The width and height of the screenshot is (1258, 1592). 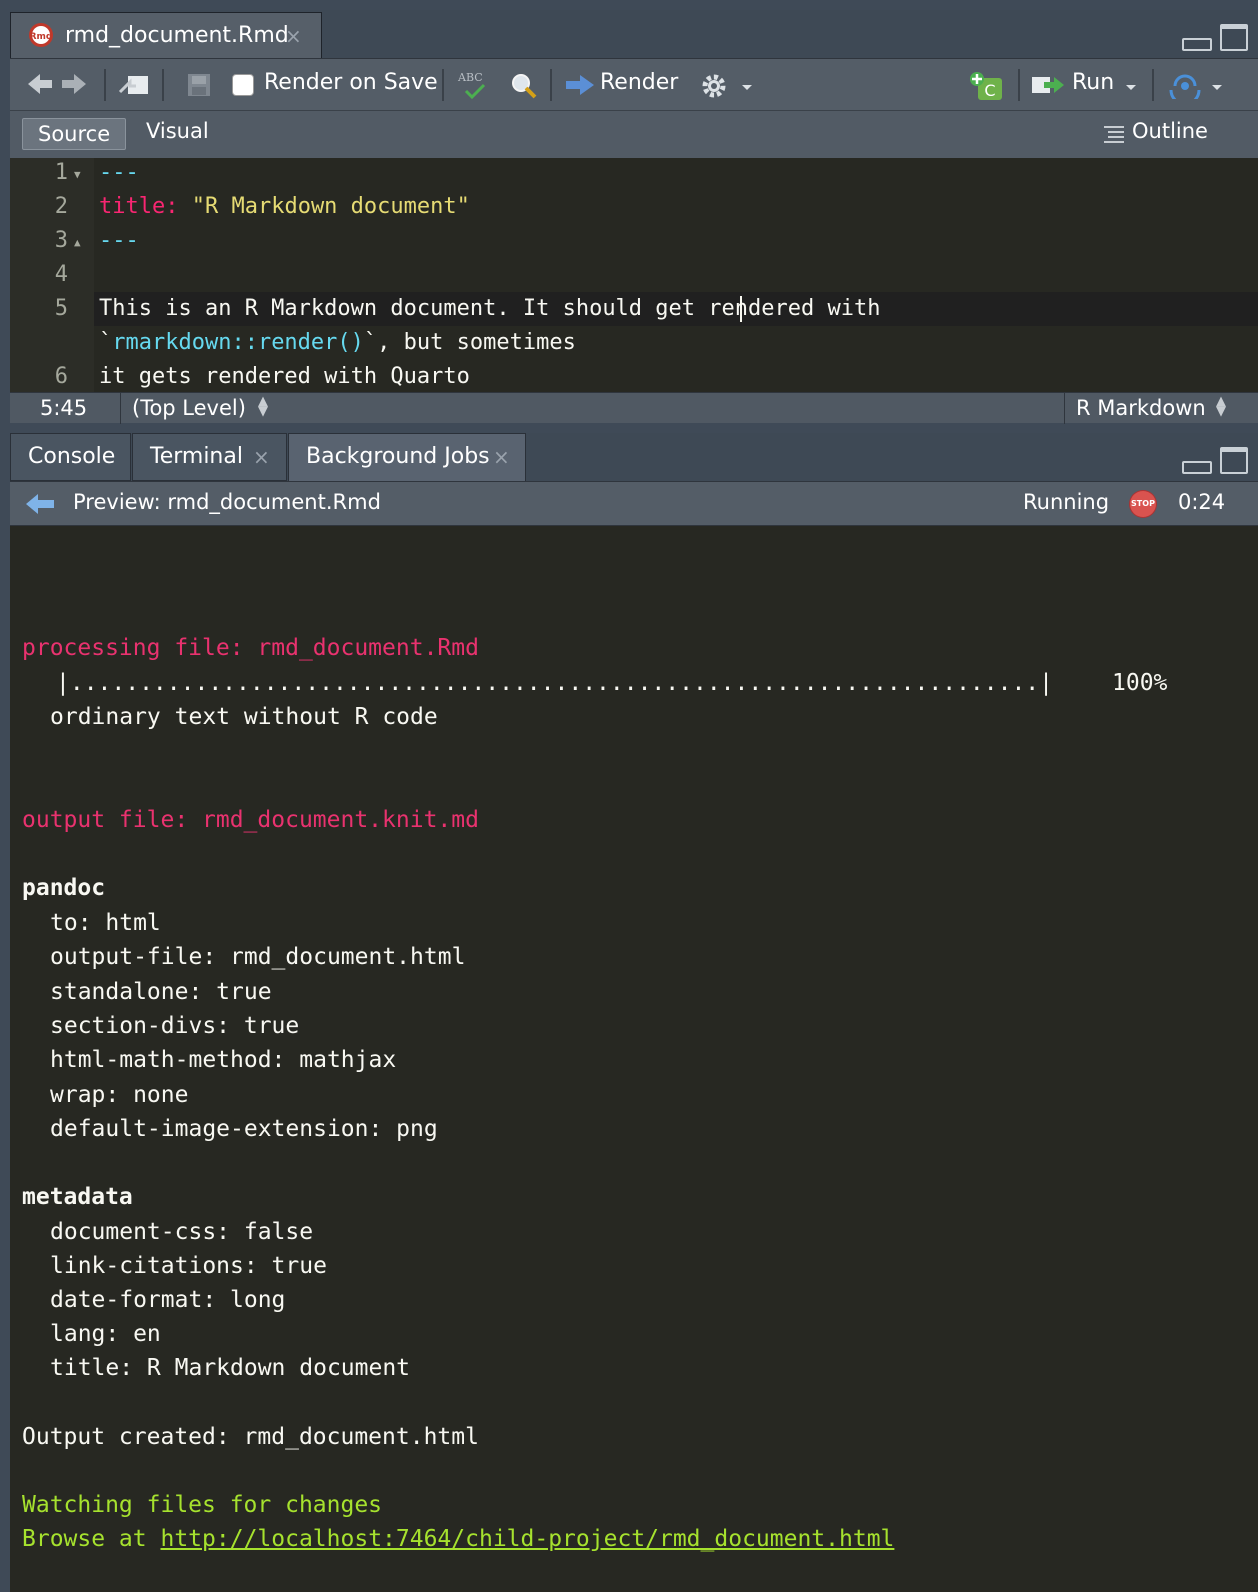 What do you see at coordinates (244, 717) in the screenshot?
I see `output-ordinary-line: ordinary text without R code` at bounding box center [244, 717].